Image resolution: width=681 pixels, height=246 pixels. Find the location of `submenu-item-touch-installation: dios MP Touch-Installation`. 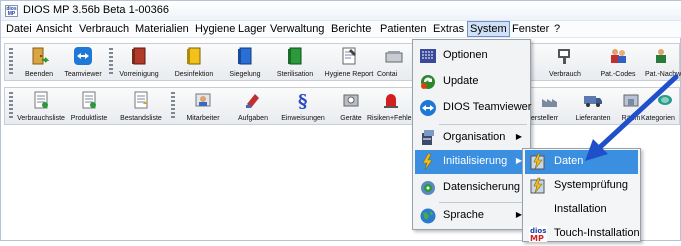

submenu-item-touch-installation: dios MP Touch-Installation is located at coordinates (582, 234).